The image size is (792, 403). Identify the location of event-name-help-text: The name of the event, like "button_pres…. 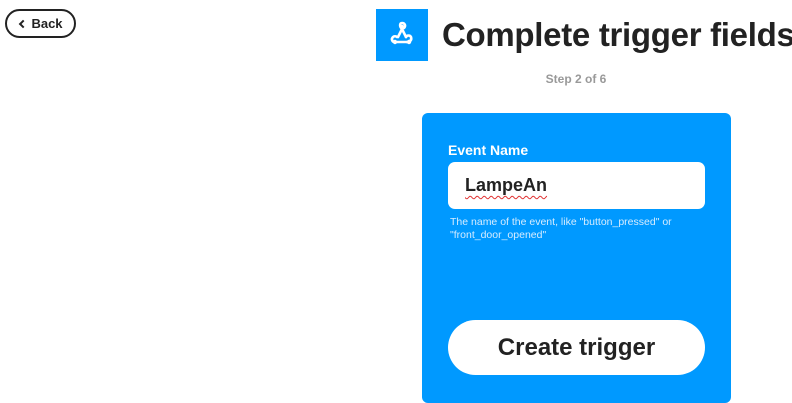
(561, 228).